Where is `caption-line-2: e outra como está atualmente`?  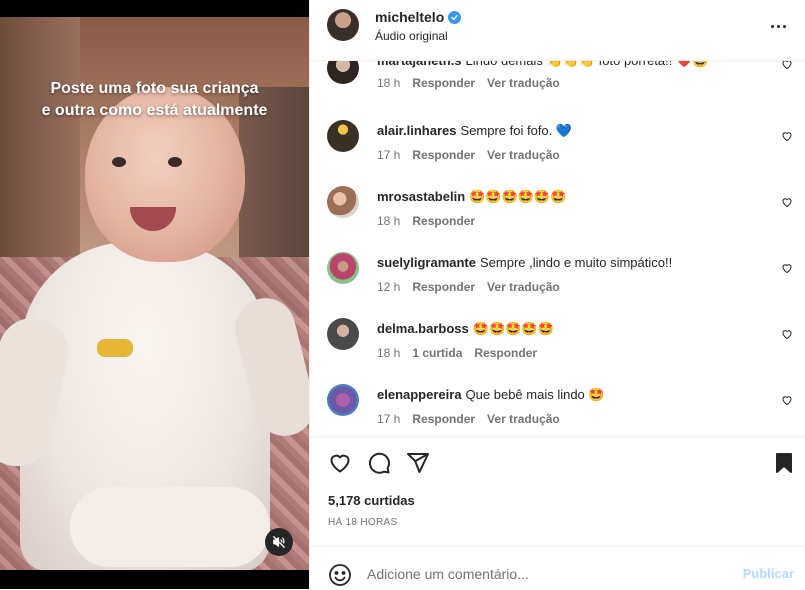 caption-line-2: e outra como está atualmente is located at coordinates (154, 110).